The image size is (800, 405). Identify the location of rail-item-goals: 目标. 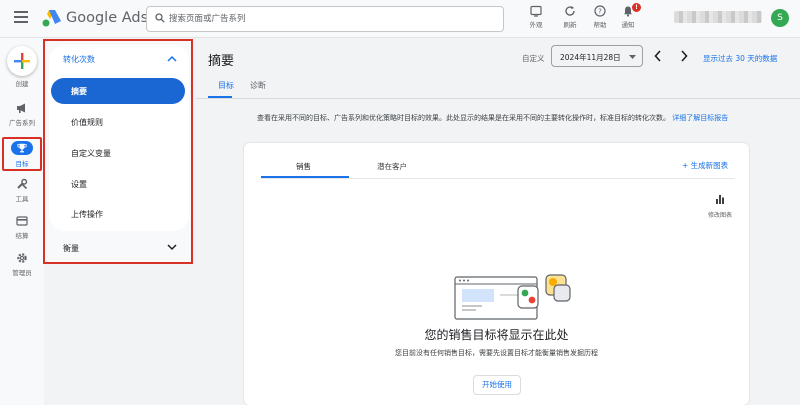
(22, 154).